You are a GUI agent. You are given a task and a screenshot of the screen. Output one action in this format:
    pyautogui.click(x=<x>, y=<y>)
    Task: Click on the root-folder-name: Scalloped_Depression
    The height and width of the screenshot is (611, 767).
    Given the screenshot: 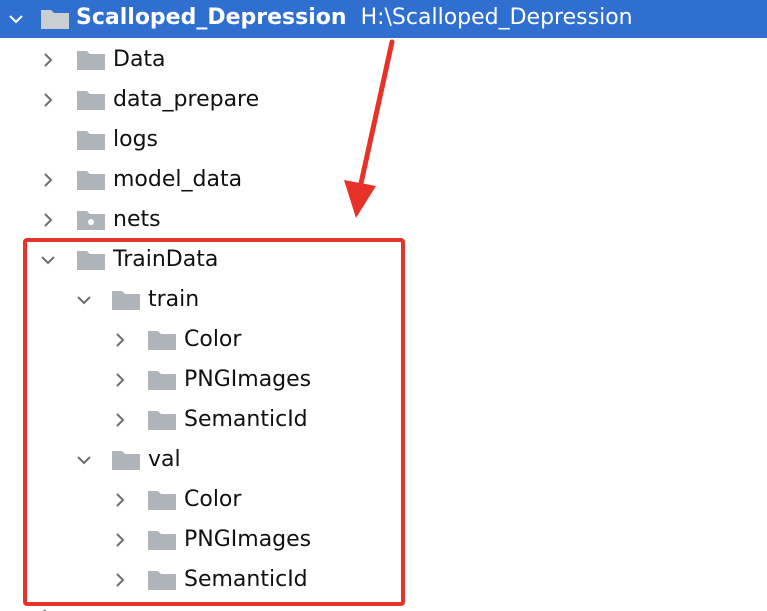 What is the action you would take?
    pyautogui.click(x=211, y=17)
    